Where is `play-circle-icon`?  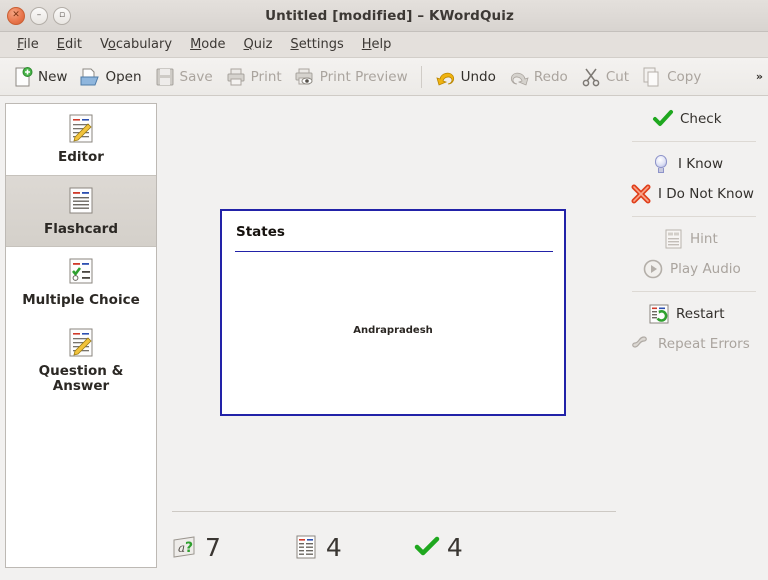
play-circle-icon is located at coordinates (653, 269).